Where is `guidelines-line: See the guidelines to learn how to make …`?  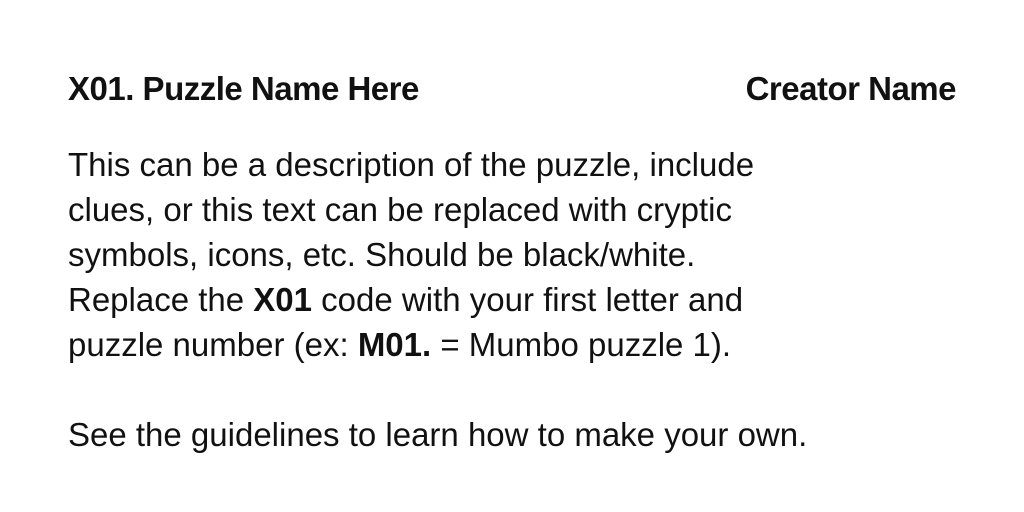 guidelines-line: See the guidelines to learn how to make … is located at coordinates (512, 434).